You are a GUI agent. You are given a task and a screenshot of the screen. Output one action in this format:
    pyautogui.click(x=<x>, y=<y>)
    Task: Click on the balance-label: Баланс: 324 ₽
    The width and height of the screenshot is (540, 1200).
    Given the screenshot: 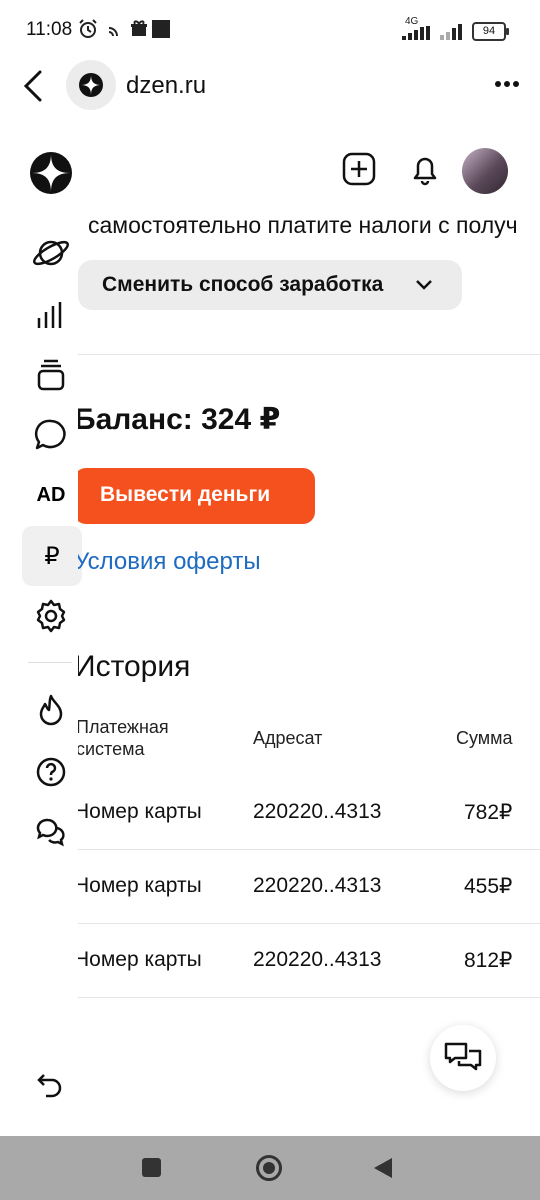 What is the action you would take?
    pyautogui.click(x=179, y=419)
    